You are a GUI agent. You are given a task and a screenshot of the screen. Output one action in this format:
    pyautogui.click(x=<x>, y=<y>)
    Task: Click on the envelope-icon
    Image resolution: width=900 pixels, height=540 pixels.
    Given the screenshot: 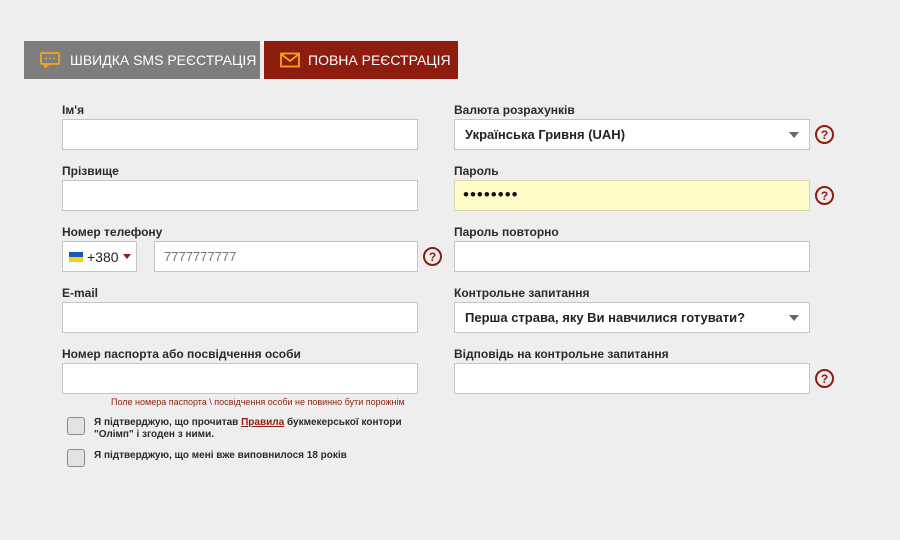 What is the action you would take?
    pyautogui.click(x=290, y=60)
    